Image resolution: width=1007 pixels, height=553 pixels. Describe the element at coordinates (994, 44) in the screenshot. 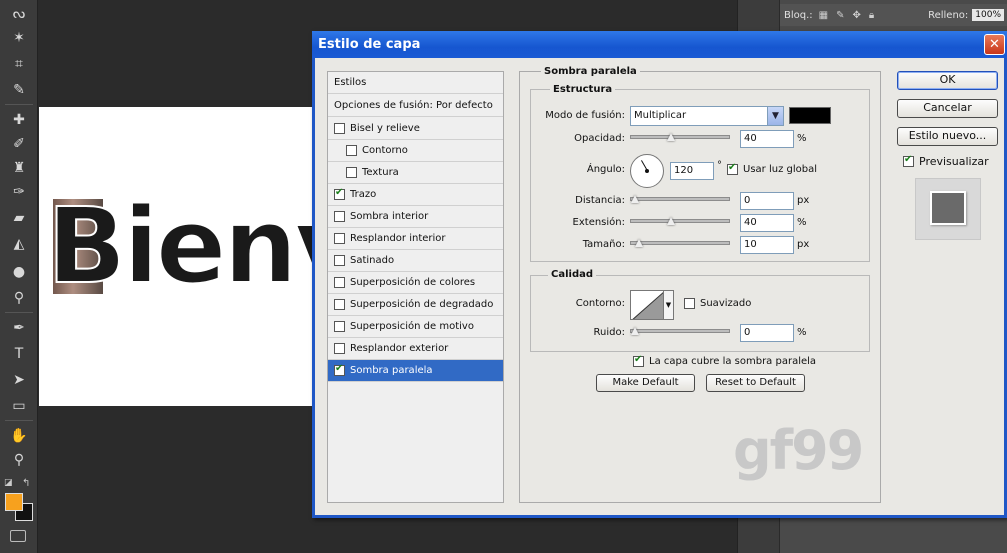

I see `close-button: ✕` at that location.